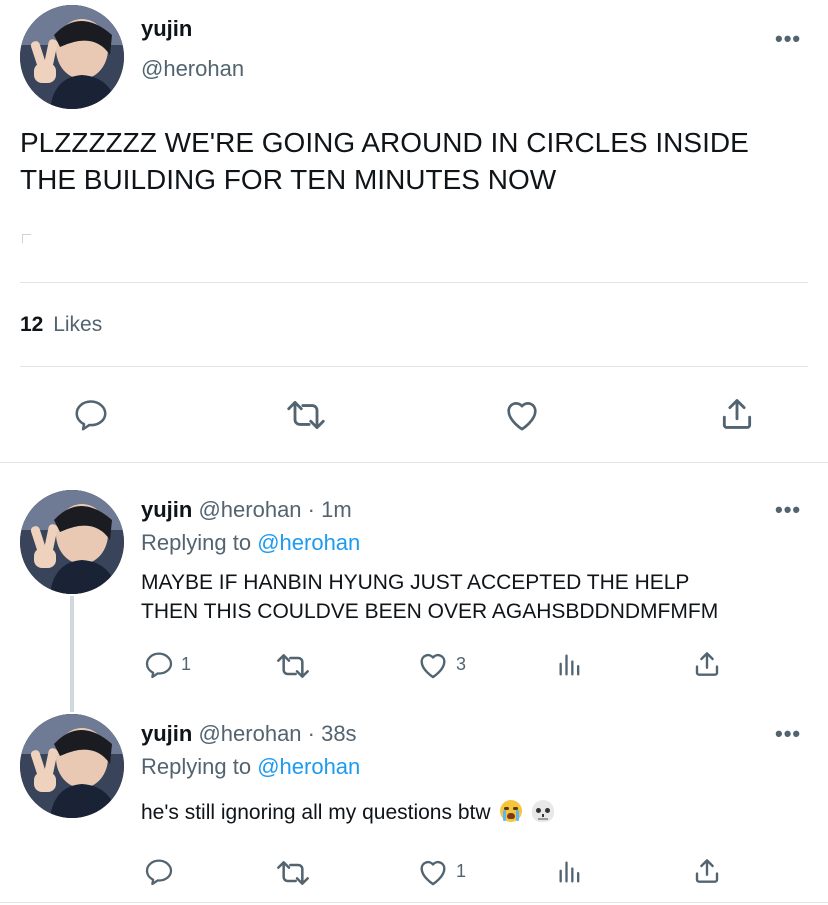  What do you see at coordinates (72, 654) in the screenshot?
I see `thread-line` at bounding box center [72, 654].